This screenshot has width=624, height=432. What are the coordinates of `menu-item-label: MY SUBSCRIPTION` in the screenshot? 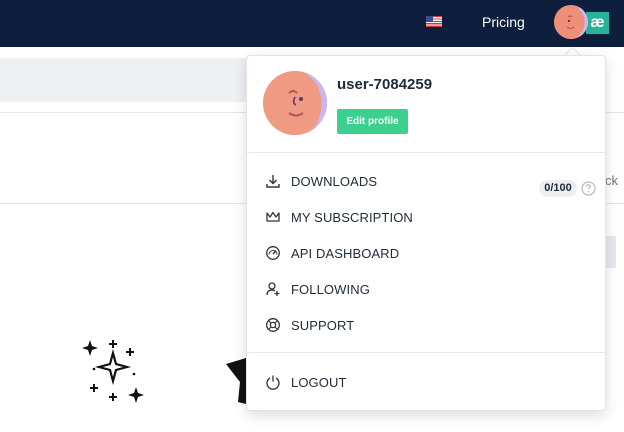 It's located at (352, 217).